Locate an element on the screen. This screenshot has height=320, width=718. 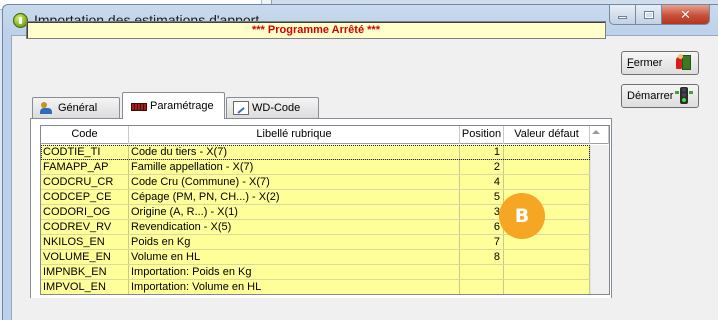
table-row: CODTIE_TI Code du tiers - X(7) 1 is located at coordinates (315, 152).